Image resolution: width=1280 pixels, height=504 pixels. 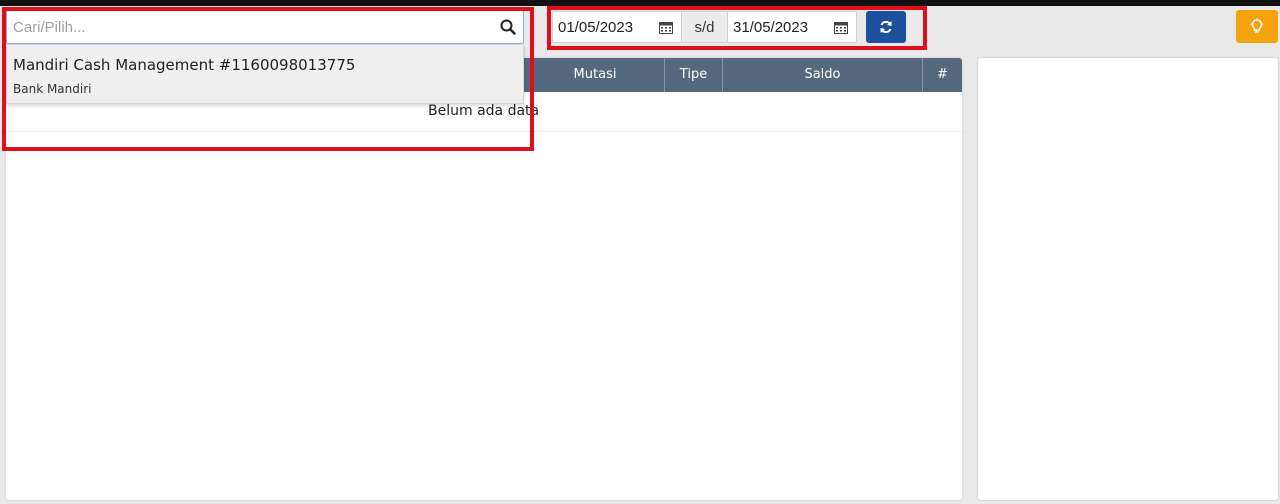 I want to click on tips-button, so click(x=1257, y=26).